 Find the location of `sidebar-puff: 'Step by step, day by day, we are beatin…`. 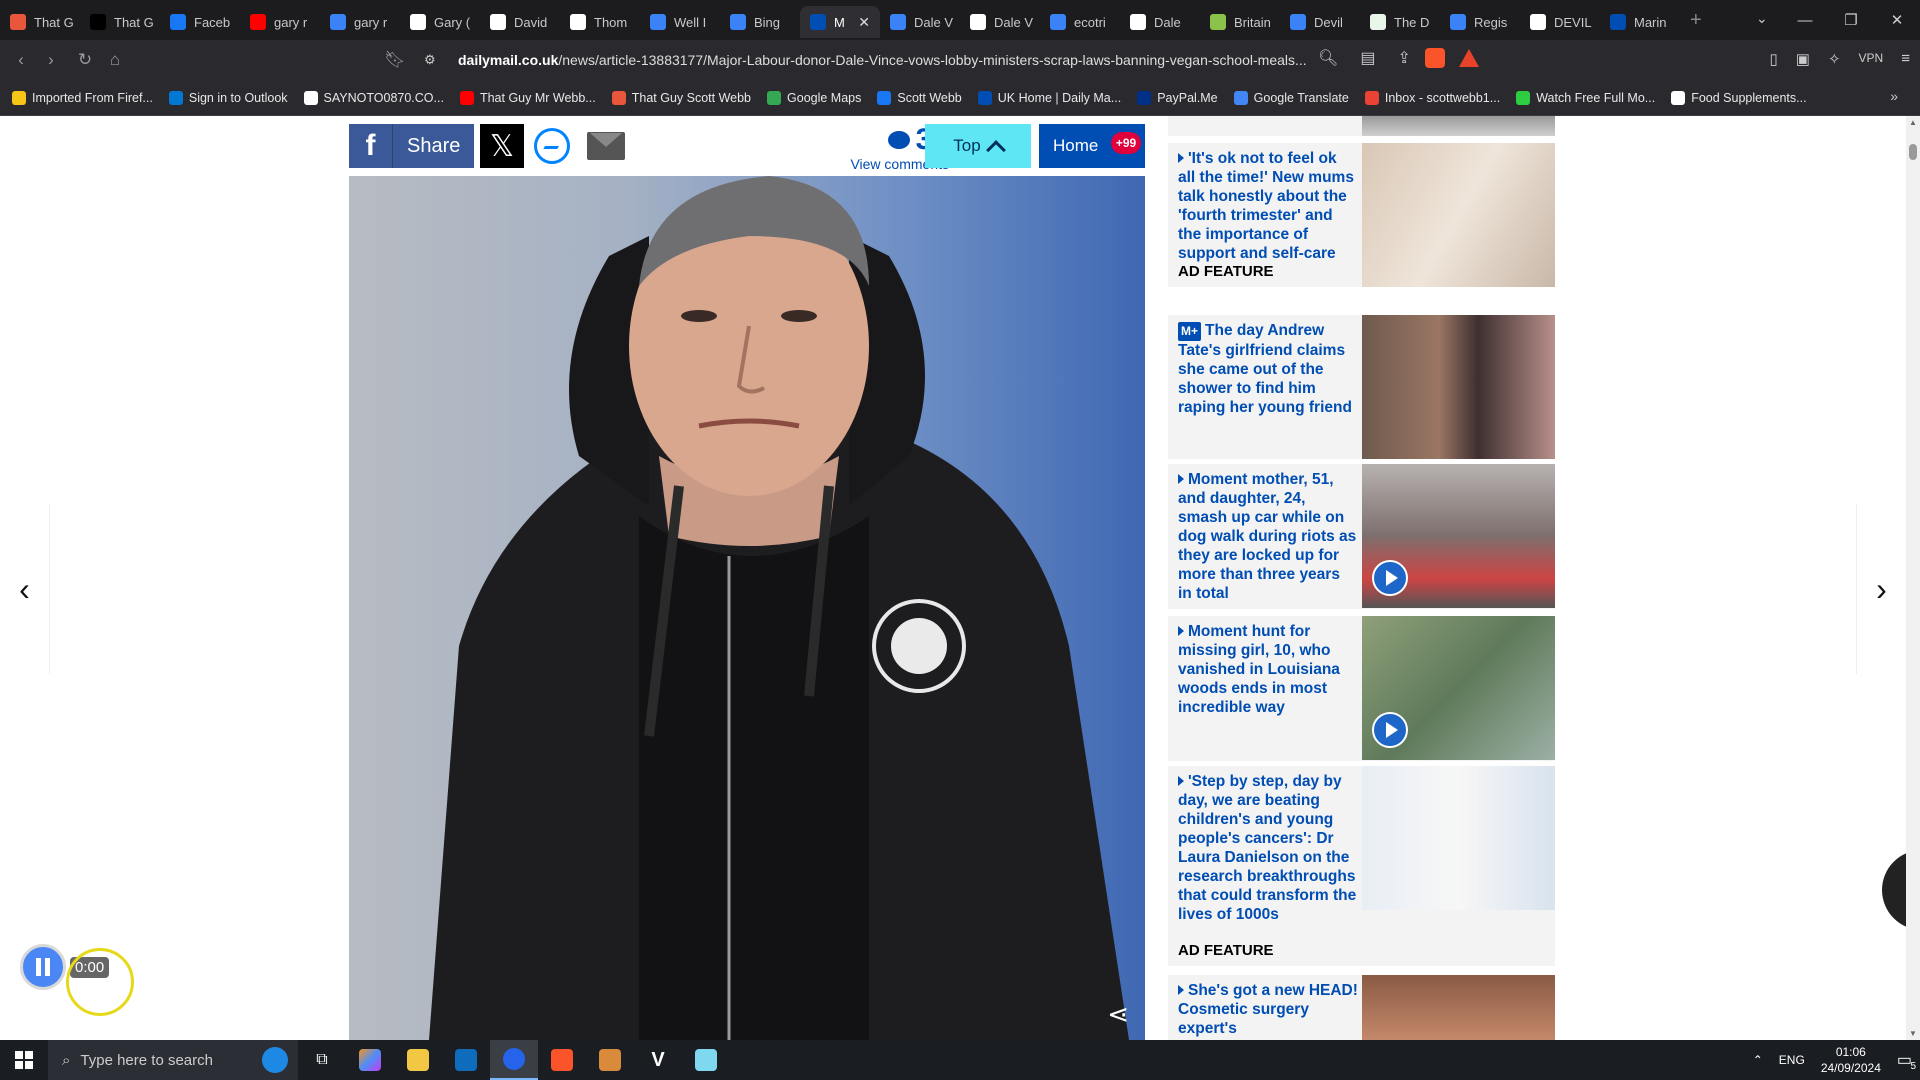

sidebar-puff: 'Step by step, day by day, we are beatin… is located at coordinates (1361, 866).